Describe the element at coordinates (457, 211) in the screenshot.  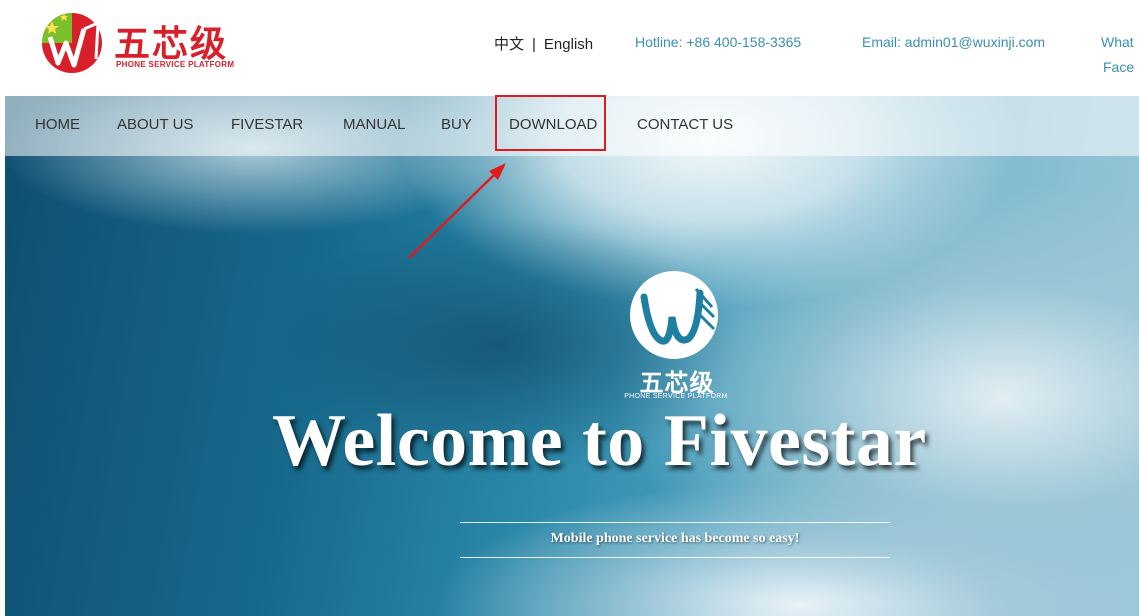
I see `annotation-arrow-icon` at that location.